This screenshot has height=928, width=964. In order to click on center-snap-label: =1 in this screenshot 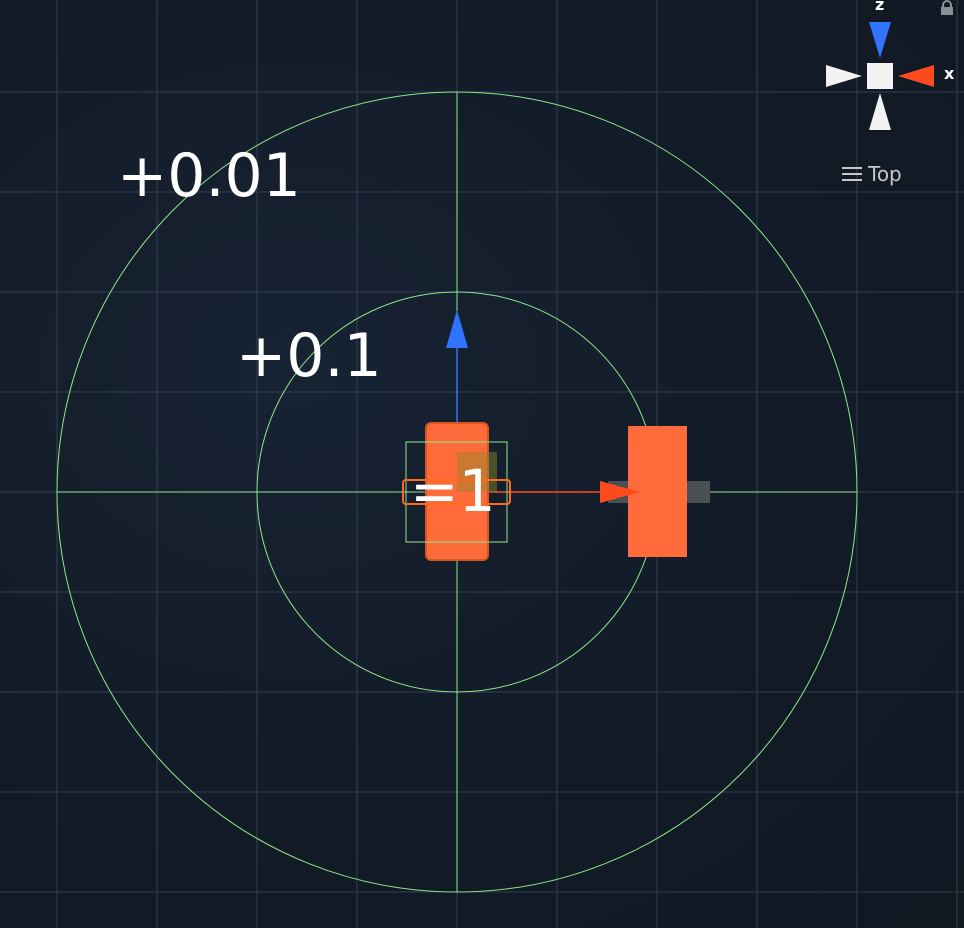, I will do `click(453, 491)`.